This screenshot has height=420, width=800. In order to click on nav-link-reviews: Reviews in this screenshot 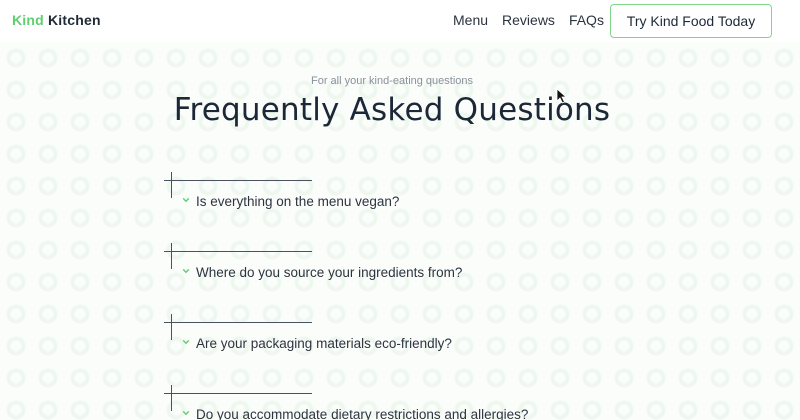, I will do `click(528, 20)`.